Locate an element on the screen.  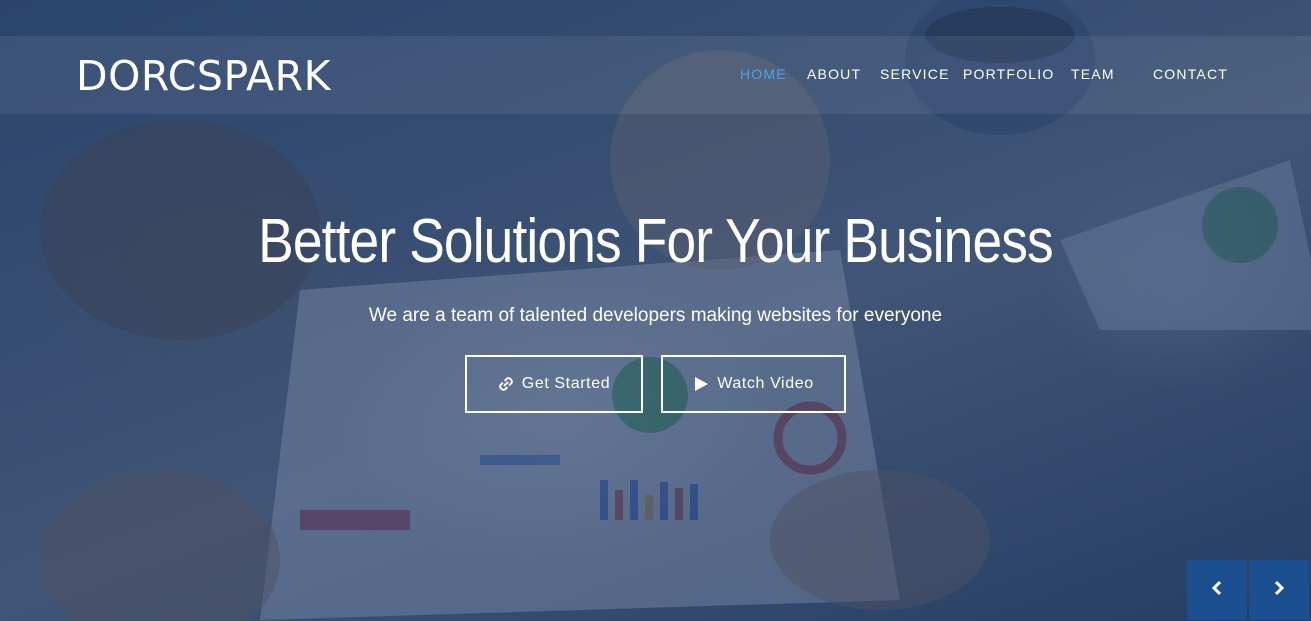
get-started-label: Get Started is located at coordinates (566, 383).